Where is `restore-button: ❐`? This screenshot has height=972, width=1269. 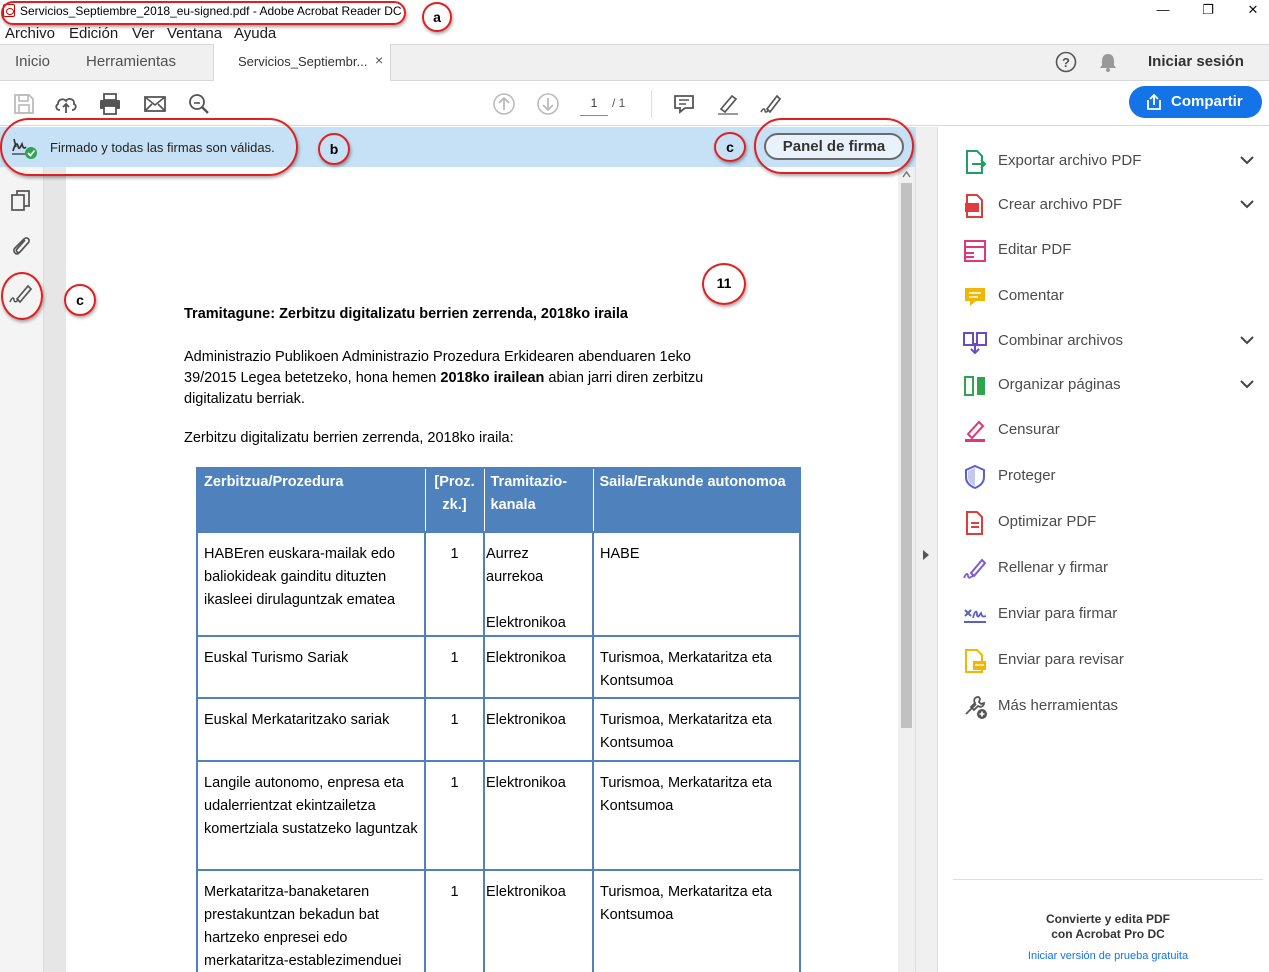 restore-button: ❐ is located at coordinates (1208, 11).